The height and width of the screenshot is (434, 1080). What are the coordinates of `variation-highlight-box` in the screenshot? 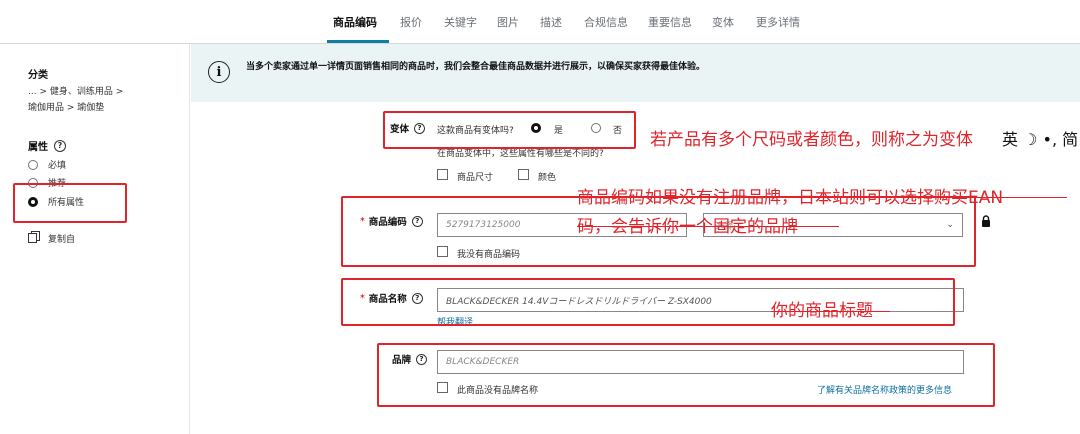 It's located at (509, 130).